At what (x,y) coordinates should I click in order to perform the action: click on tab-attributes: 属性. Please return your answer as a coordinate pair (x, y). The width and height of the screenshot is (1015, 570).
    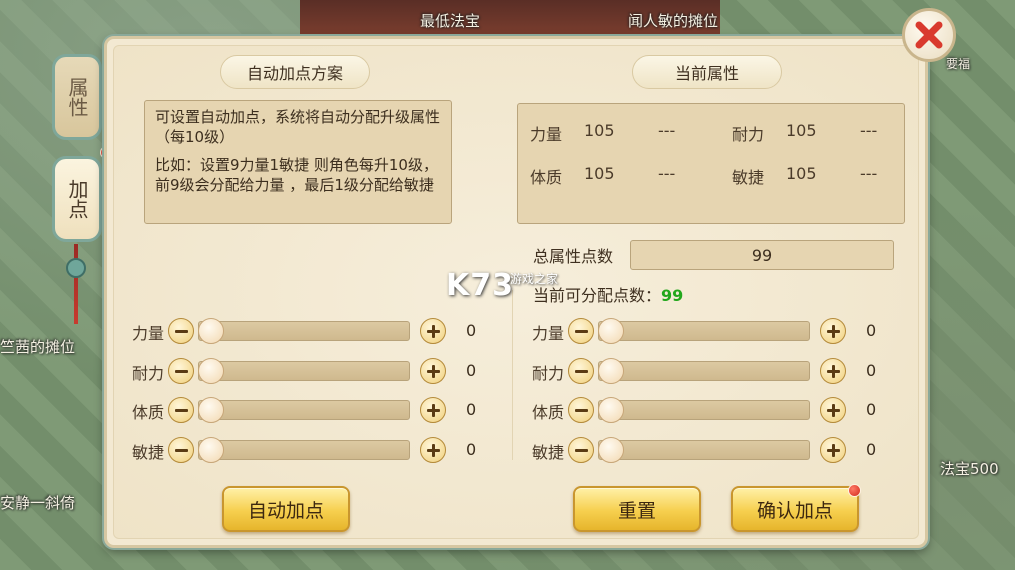
    Looking at the image, I should click on (77, 97).